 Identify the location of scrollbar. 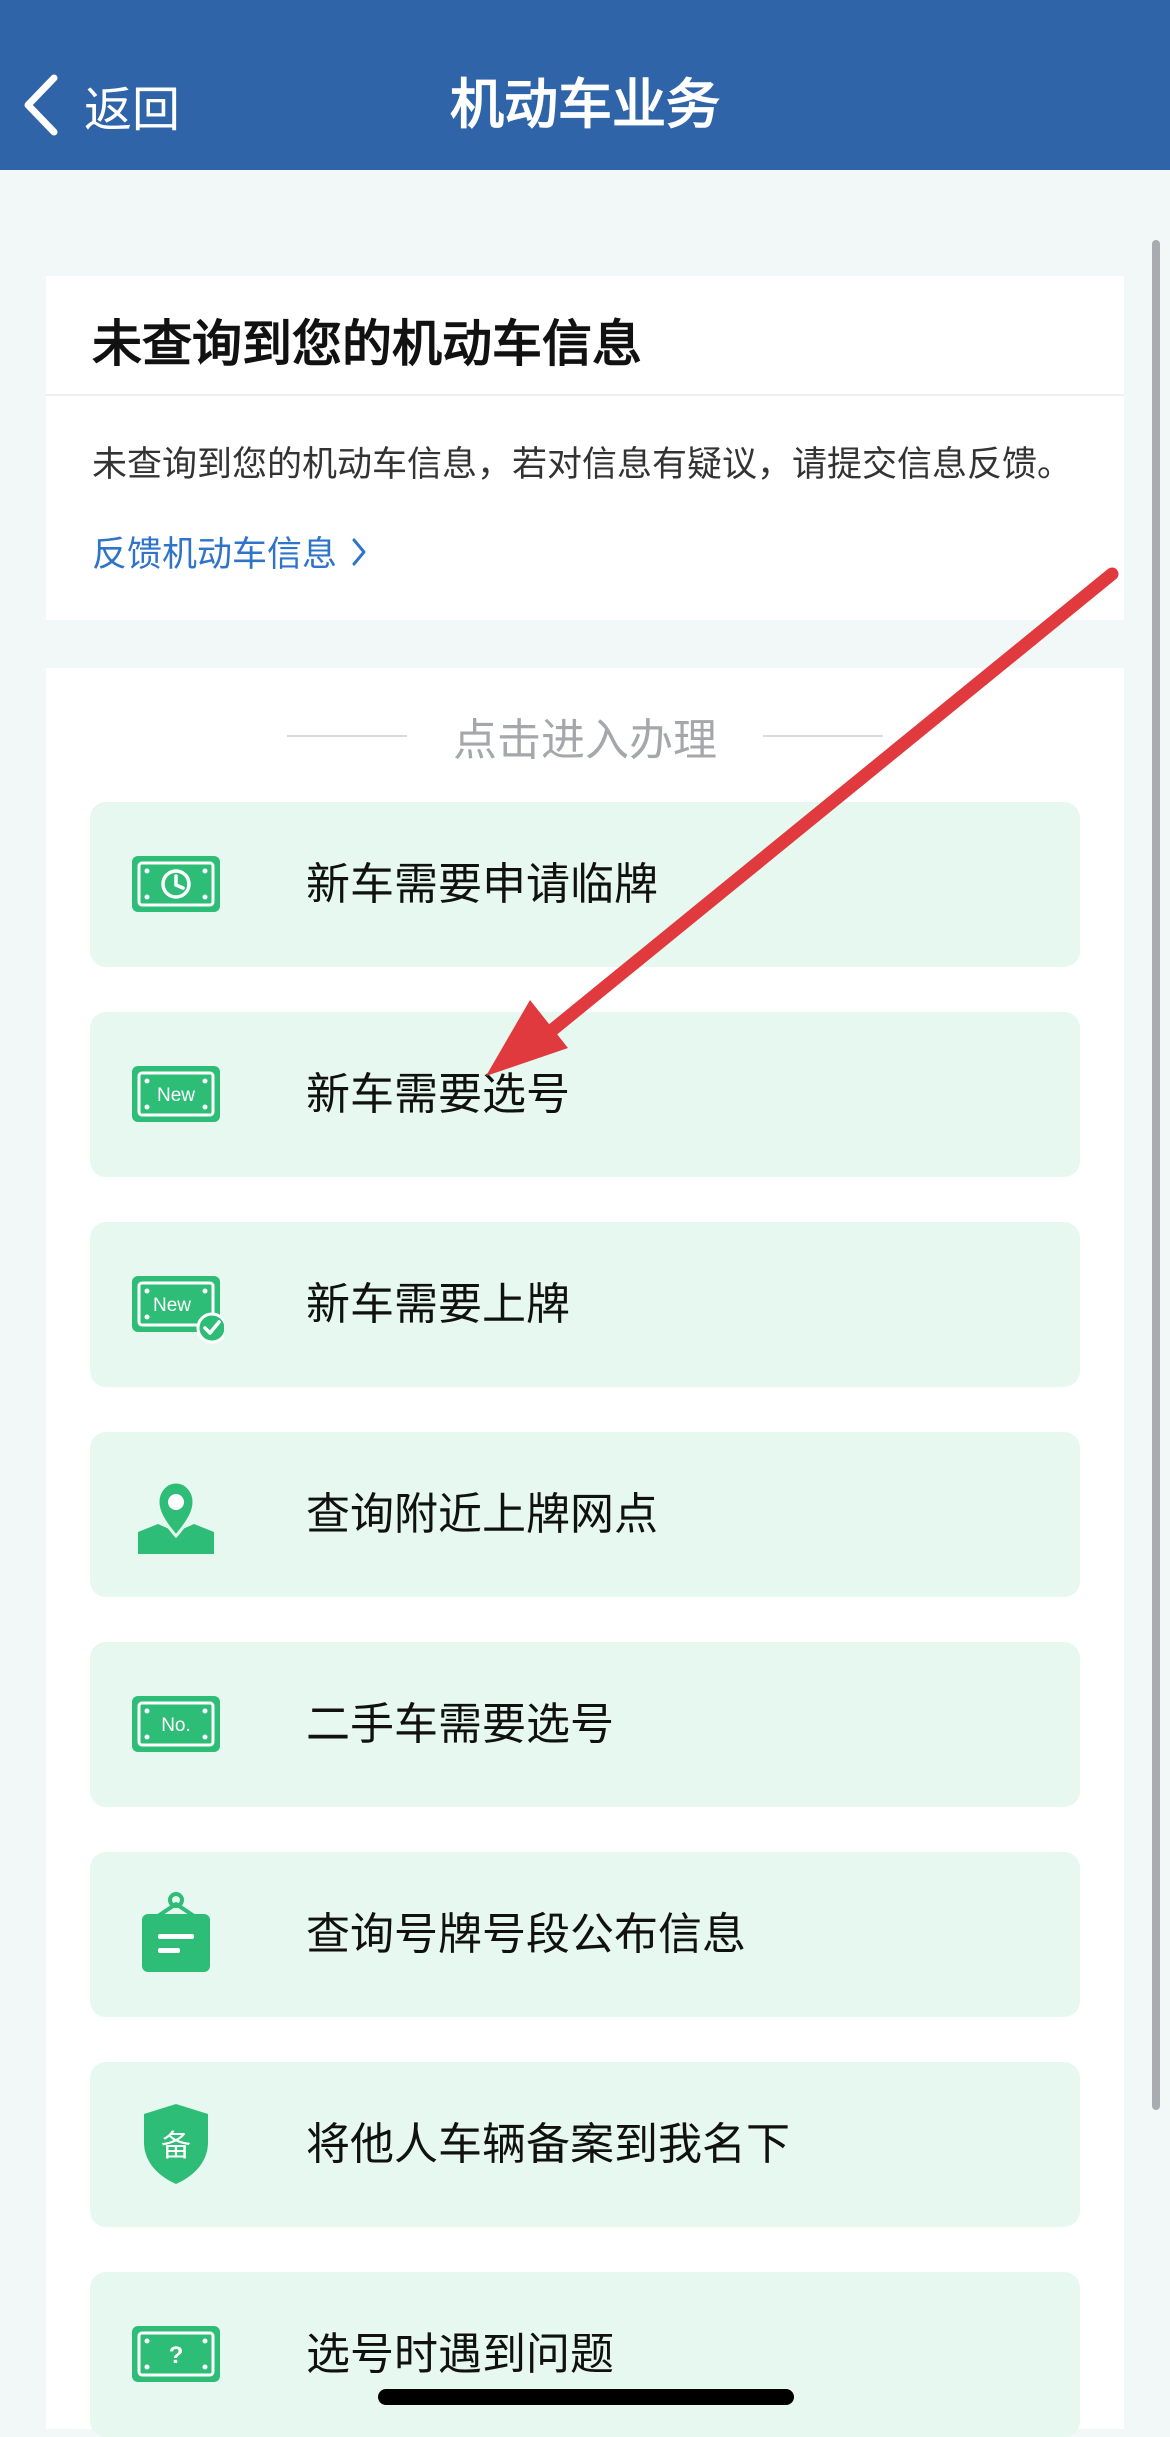
(1156, 1175).